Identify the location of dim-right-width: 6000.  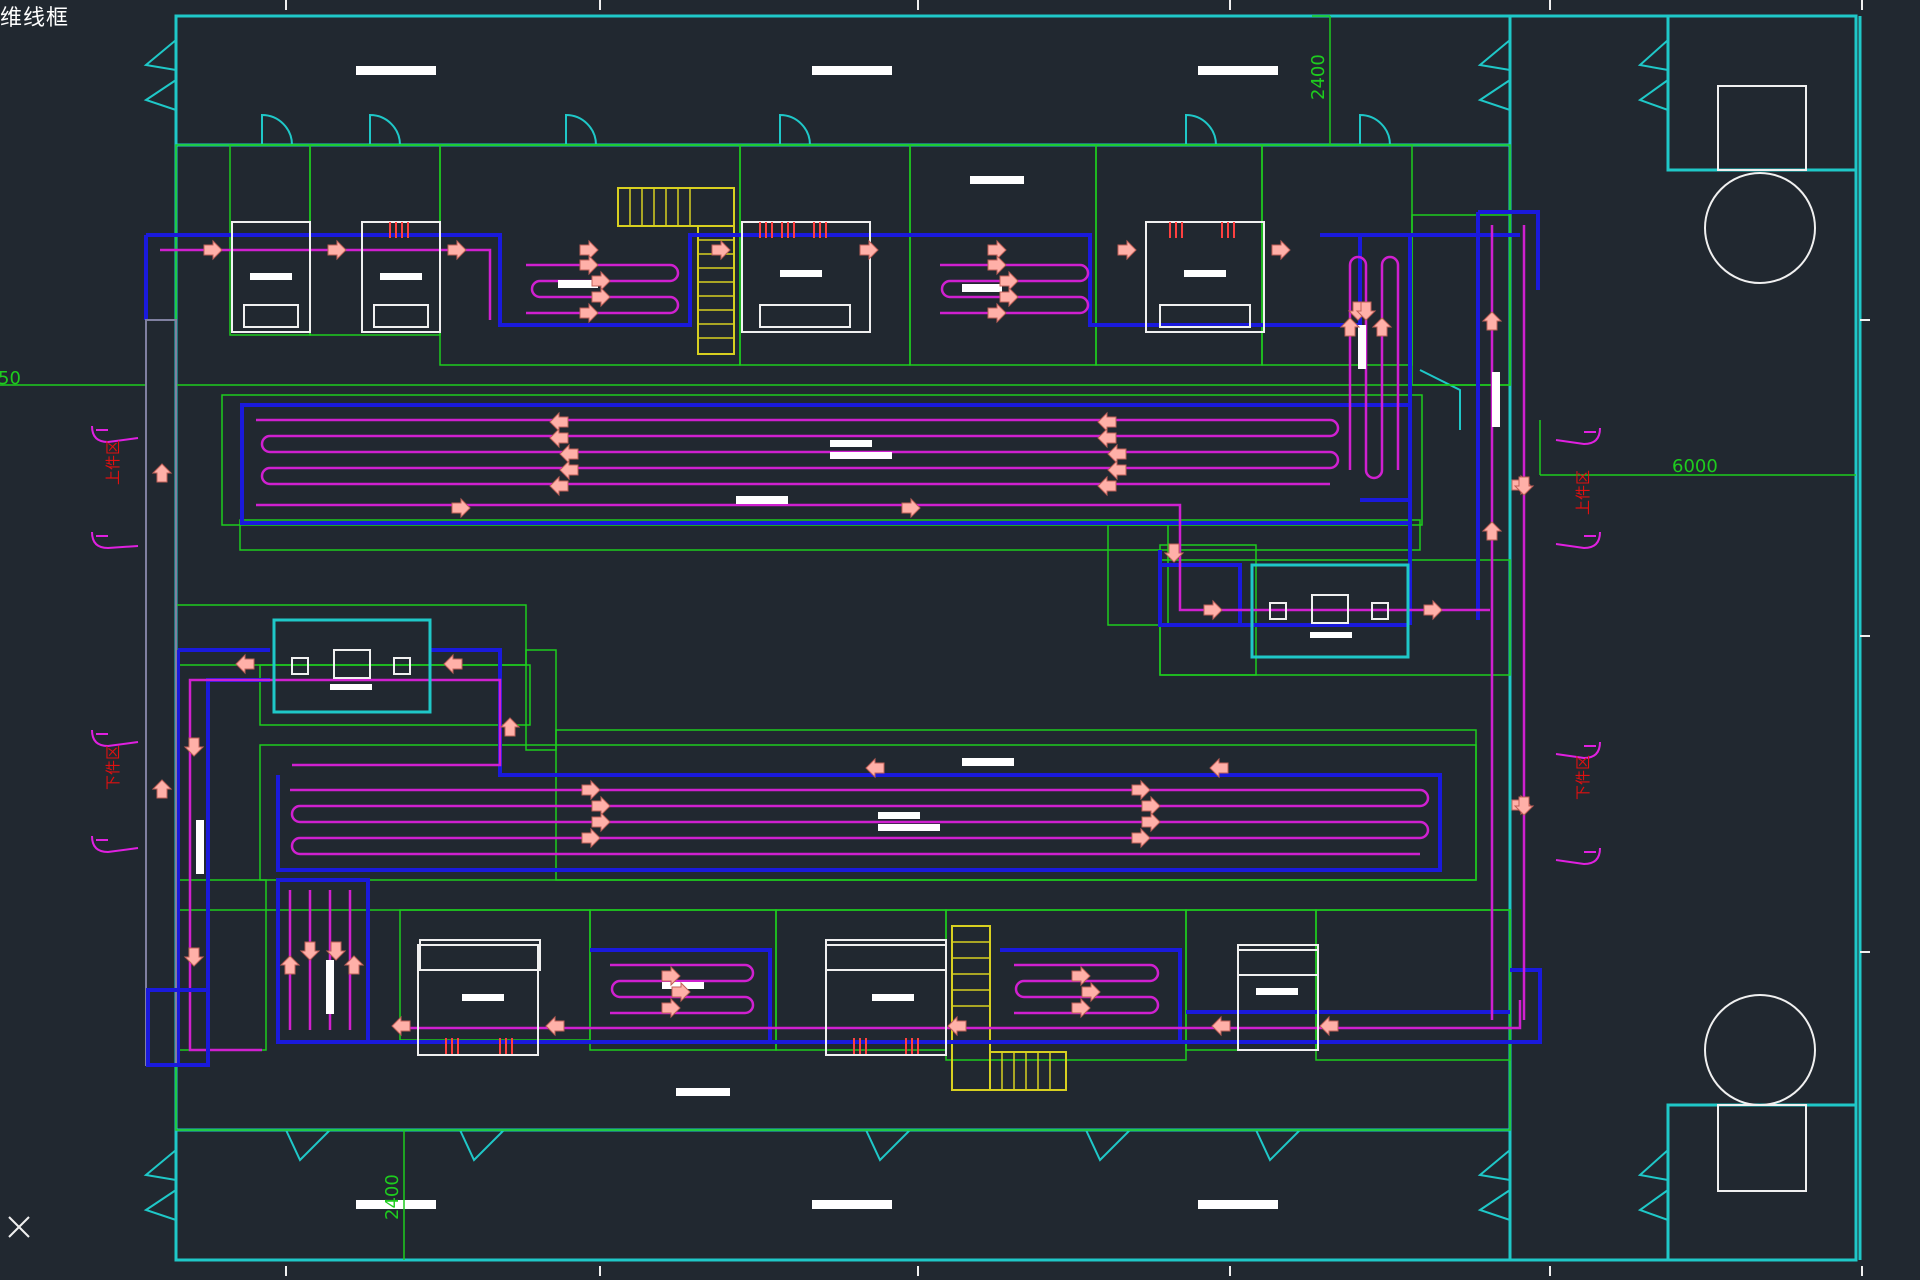
(1695, 466).